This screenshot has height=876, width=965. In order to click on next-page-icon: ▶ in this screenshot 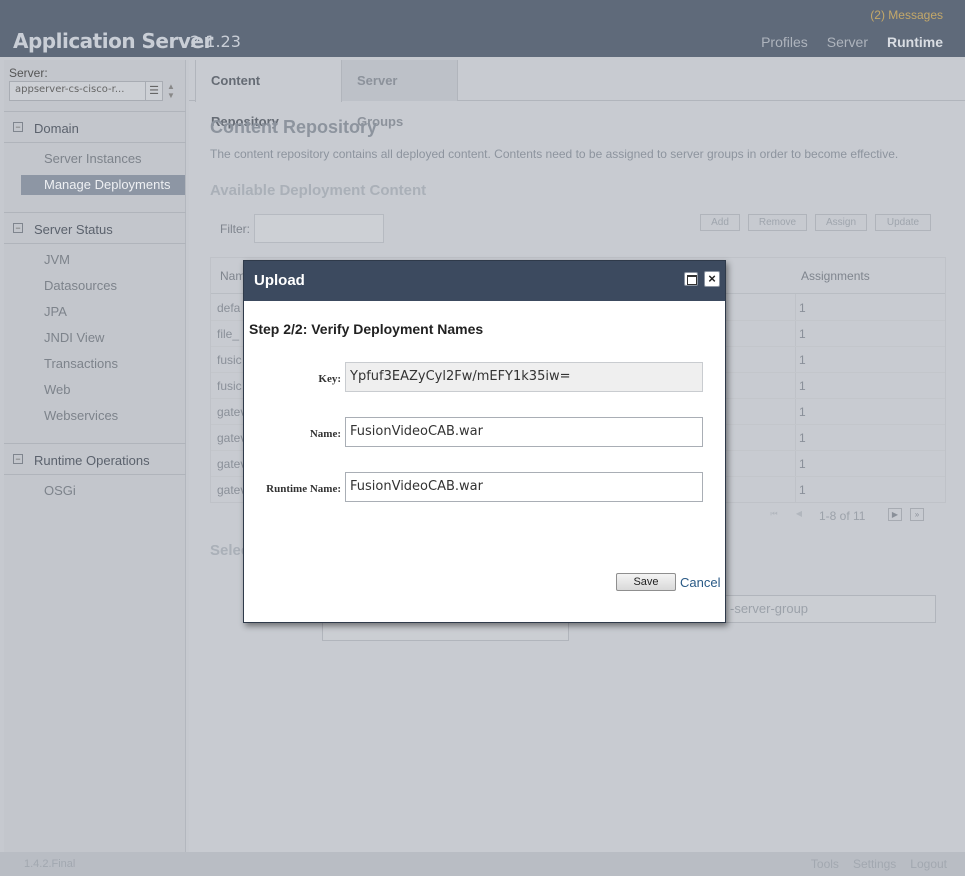, I will do `click(895, 514)`.